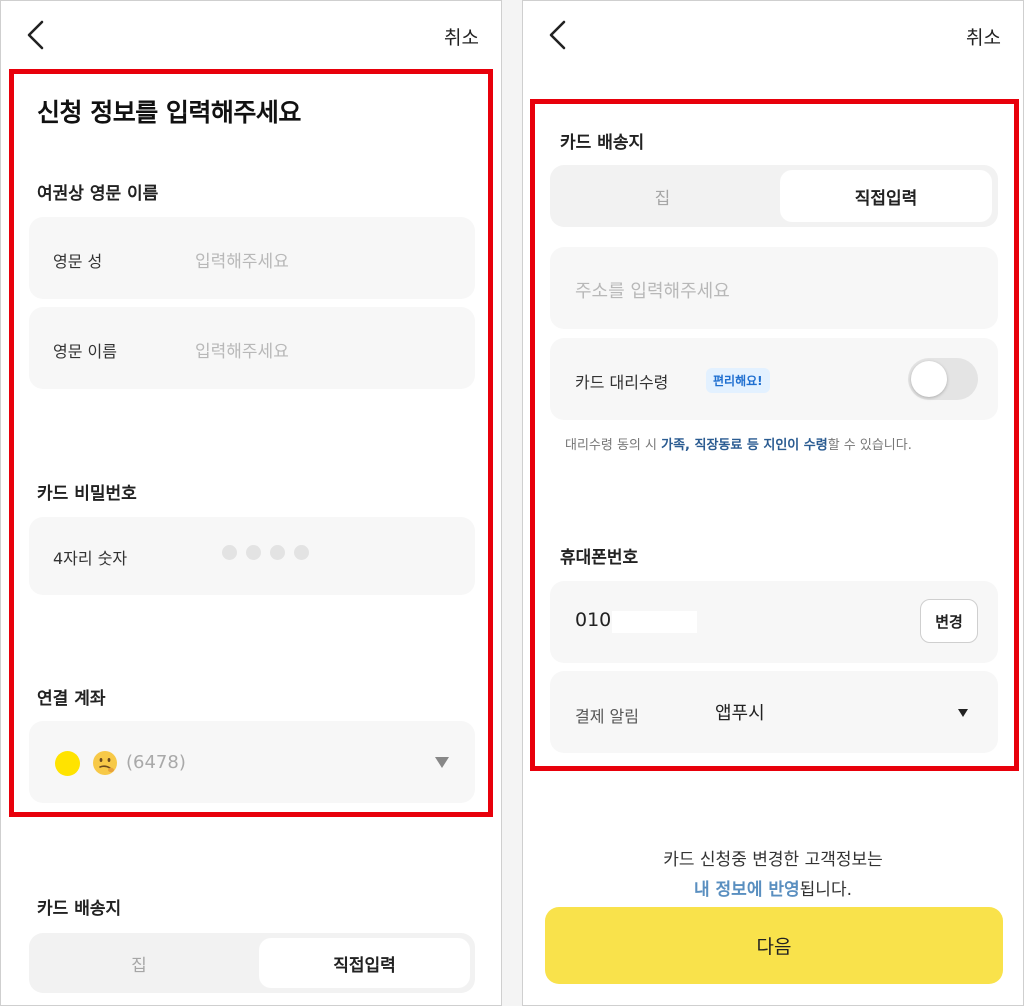 The image size is (1024, 1006). Describe the element at coordinates (652, 290) in the screenshot. I see `address-input: 주소를 입력해주세요` at that location.